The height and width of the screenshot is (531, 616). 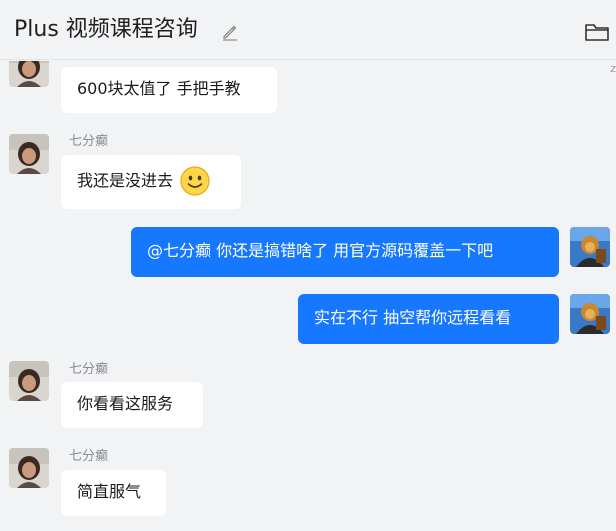 What do you see at coordinates (106, 29) in the screenshot?
I see `chat-title: Plus 视频课程咨询` at bounding box center [106, 29].